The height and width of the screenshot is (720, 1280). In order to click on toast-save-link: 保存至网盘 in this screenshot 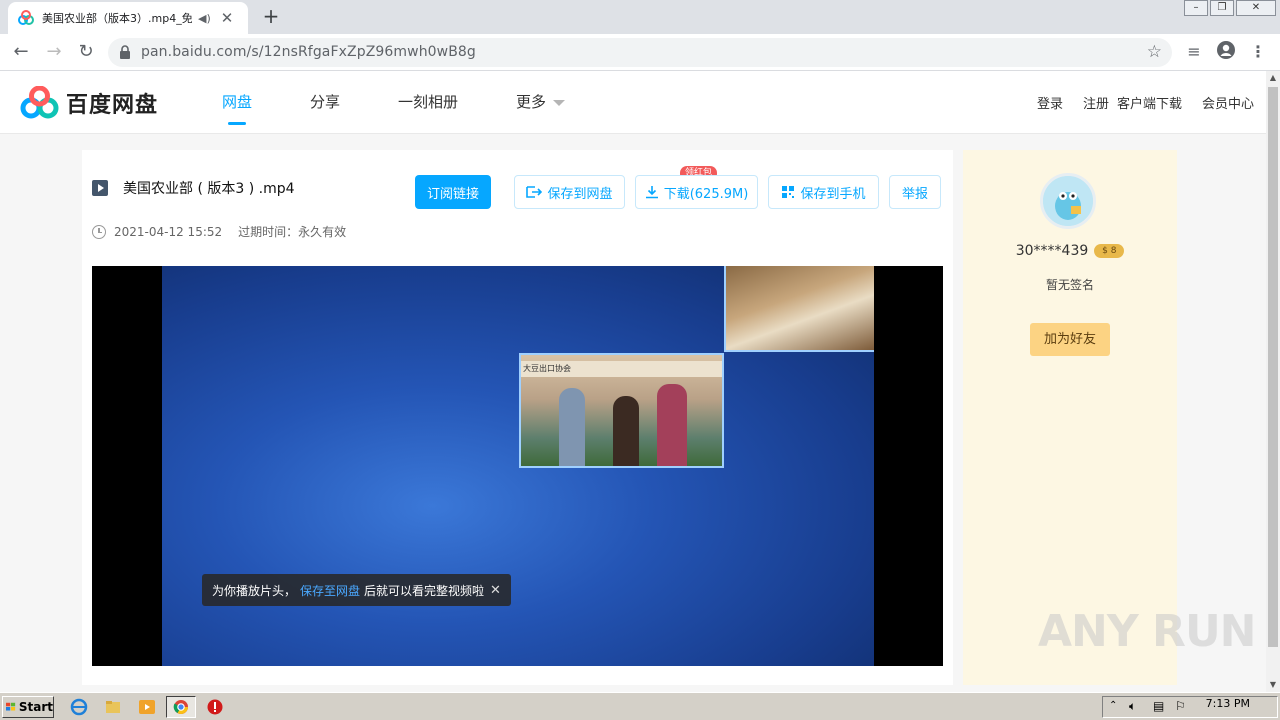, I will do `click(330, 590)`.